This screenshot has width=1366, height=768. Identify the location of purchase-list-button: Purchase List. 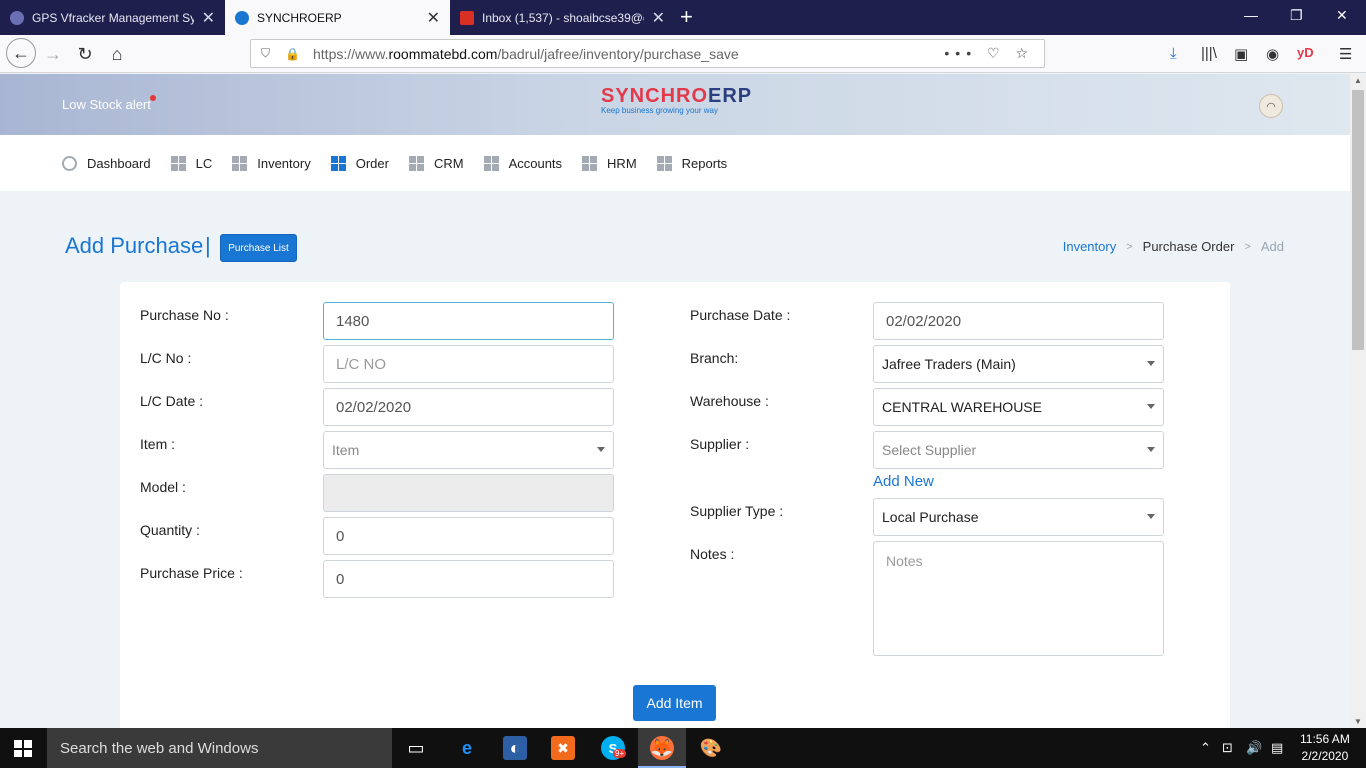
(258, 248).